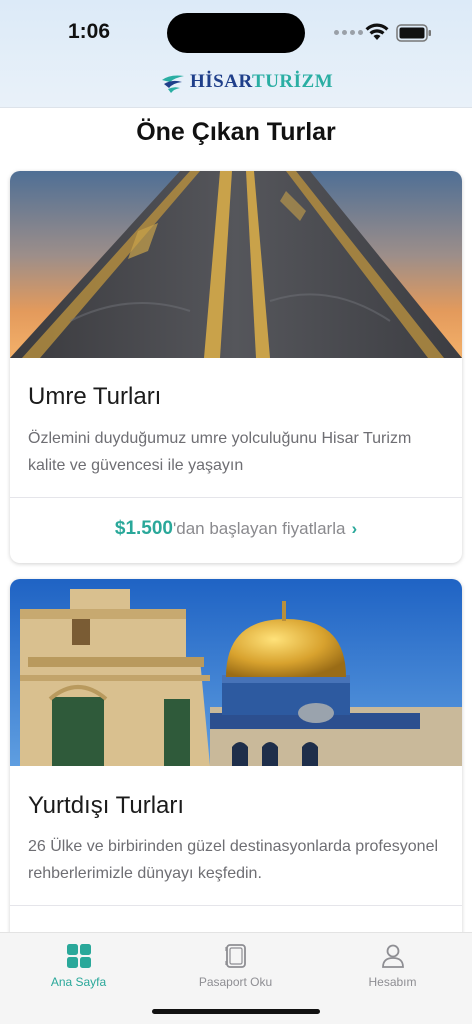  Describe the element at coordinates (236, 1011) in the screenshot. I see `home-indicator` at that location.